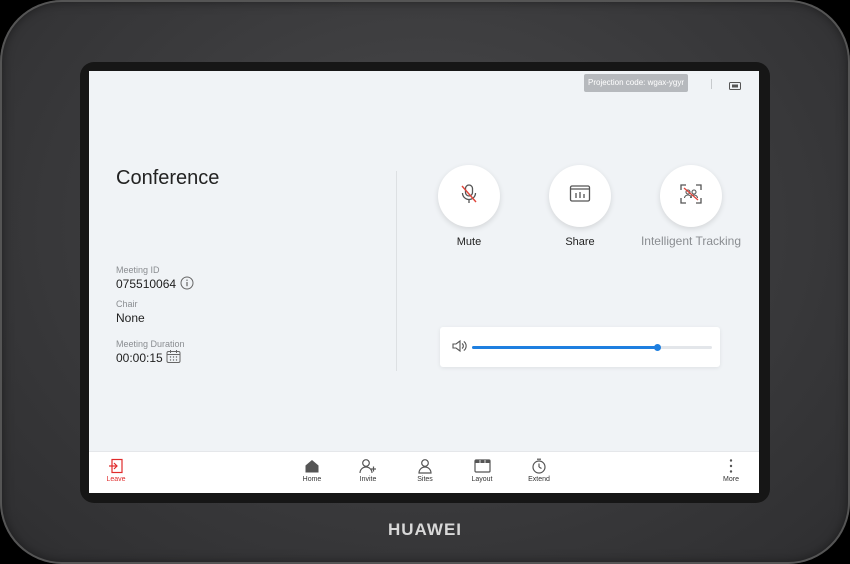  Describe the element at coordinates (116, 479) in the screenshot. I see `leave-label: Leave` at that location.